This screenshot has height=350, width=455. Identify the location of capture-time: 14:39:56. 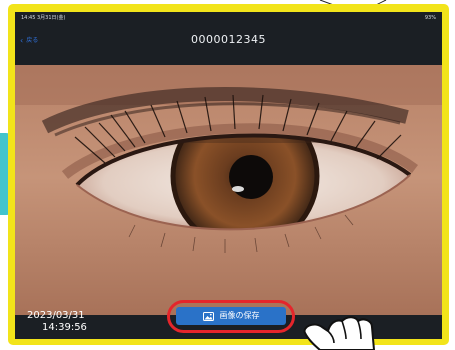
(64, 327).